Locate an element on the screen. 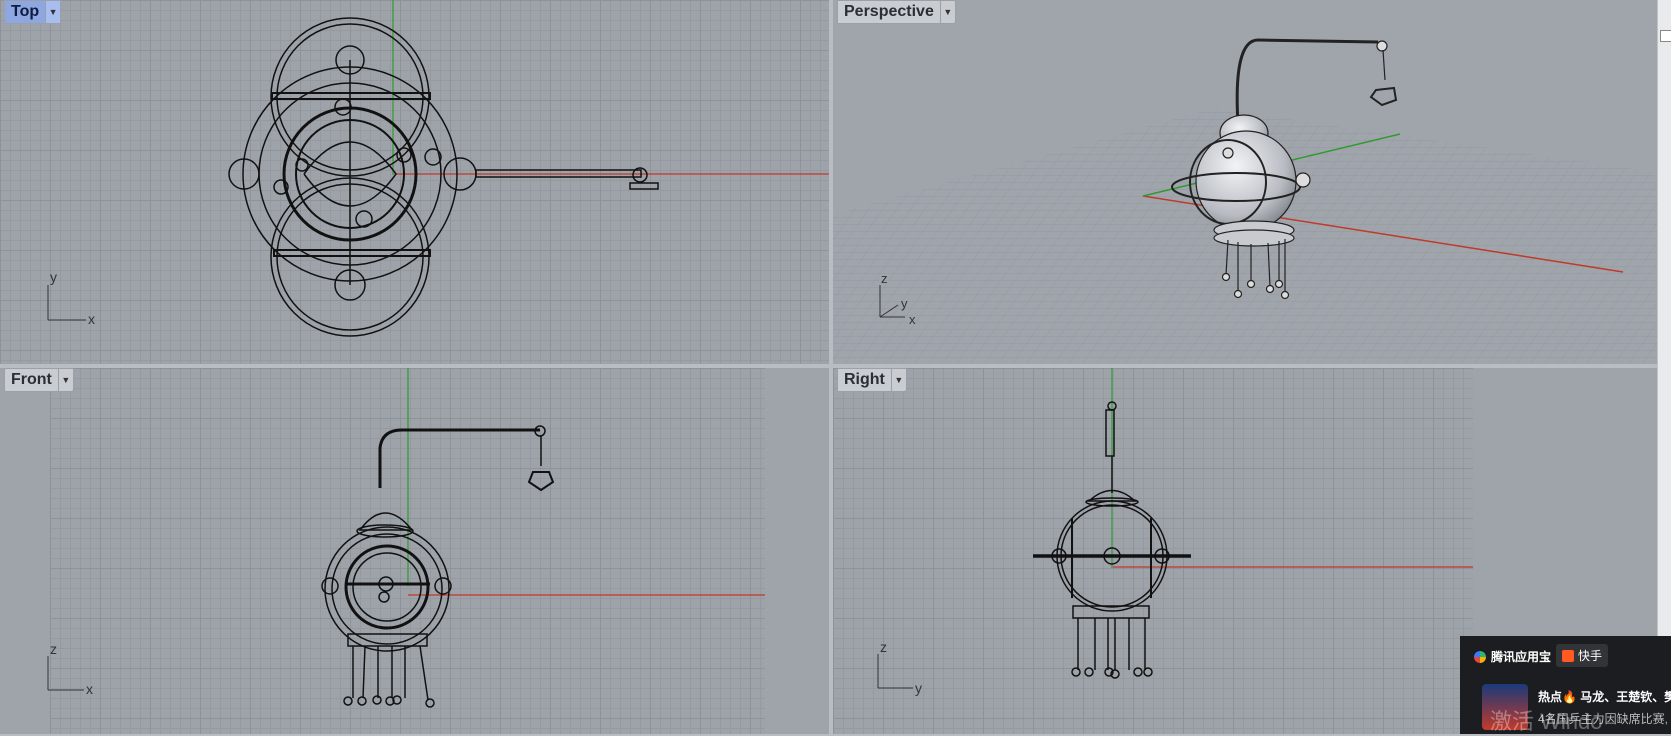 This screenshot has height=736, width=1671. persp-axis-x-label: x is located at coordinates (912, 319).